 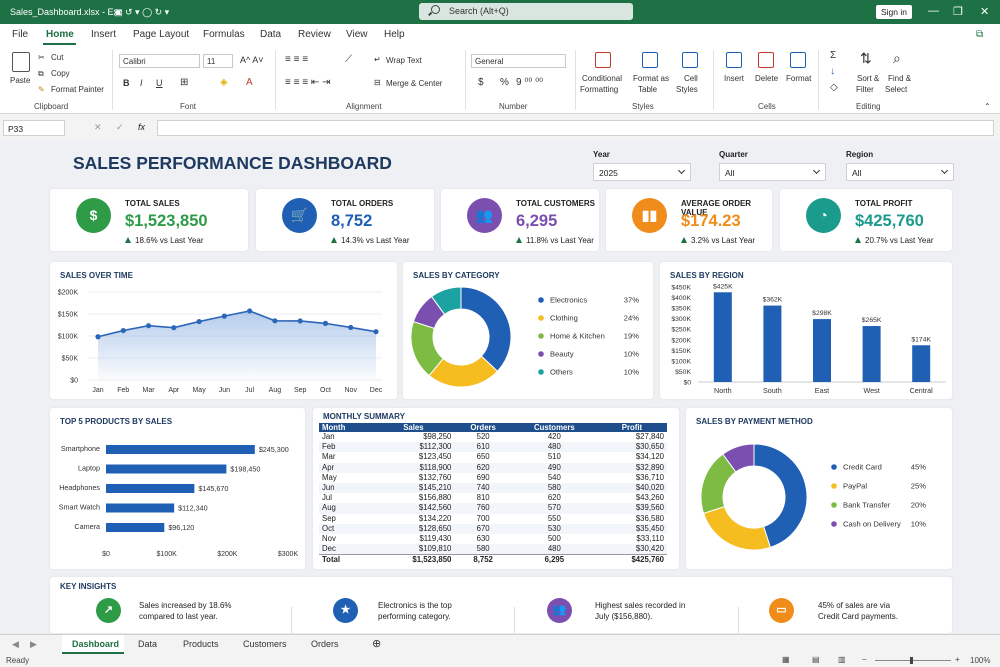 What do you see at coordinates (554, 528) in the screenshot?
I see `table-cell: 530` at bounding box center [554, 528].